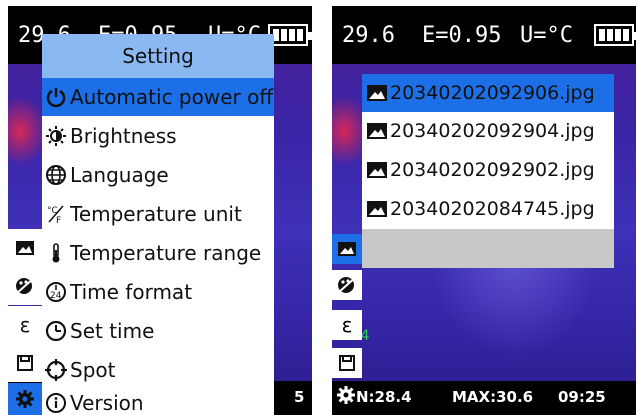 The image size is (638, 415). I want to click on file-row: 20340202092902.jpg, so click(488, 170).